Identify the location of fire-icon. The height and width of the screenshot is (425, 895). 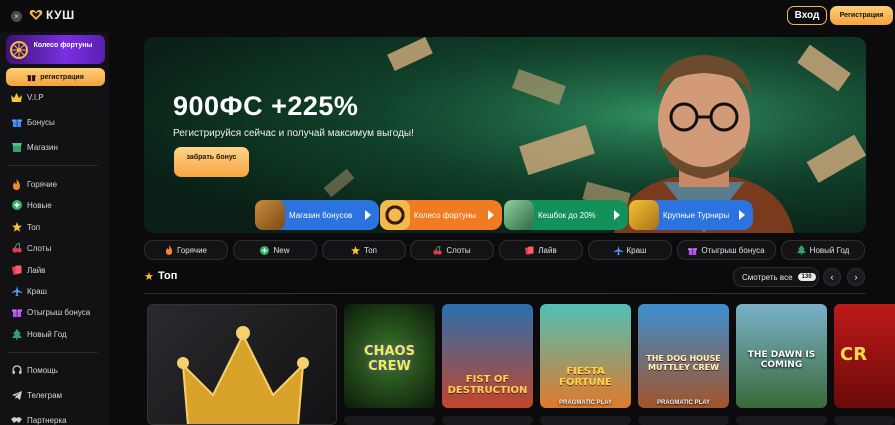
(169, 250).